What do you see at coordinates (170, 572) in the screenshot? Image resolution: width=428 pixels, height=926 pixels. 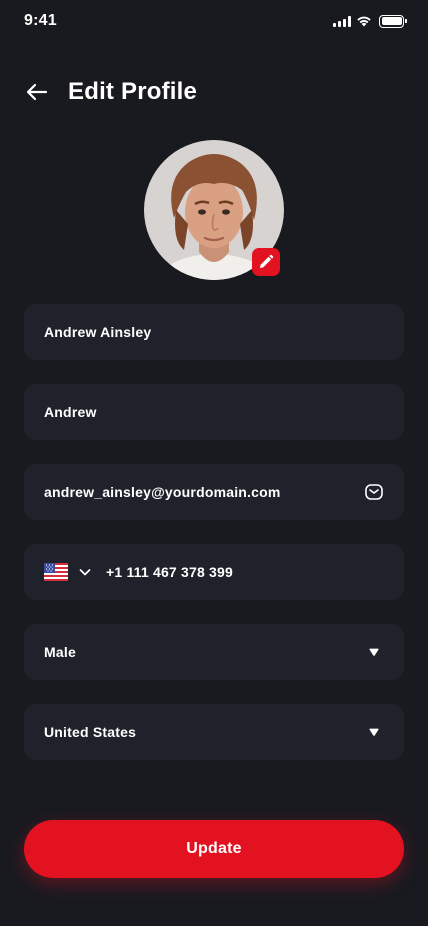 I see `phone-number-value: +1 111 467 378 399` at bounding box center [170, 572].